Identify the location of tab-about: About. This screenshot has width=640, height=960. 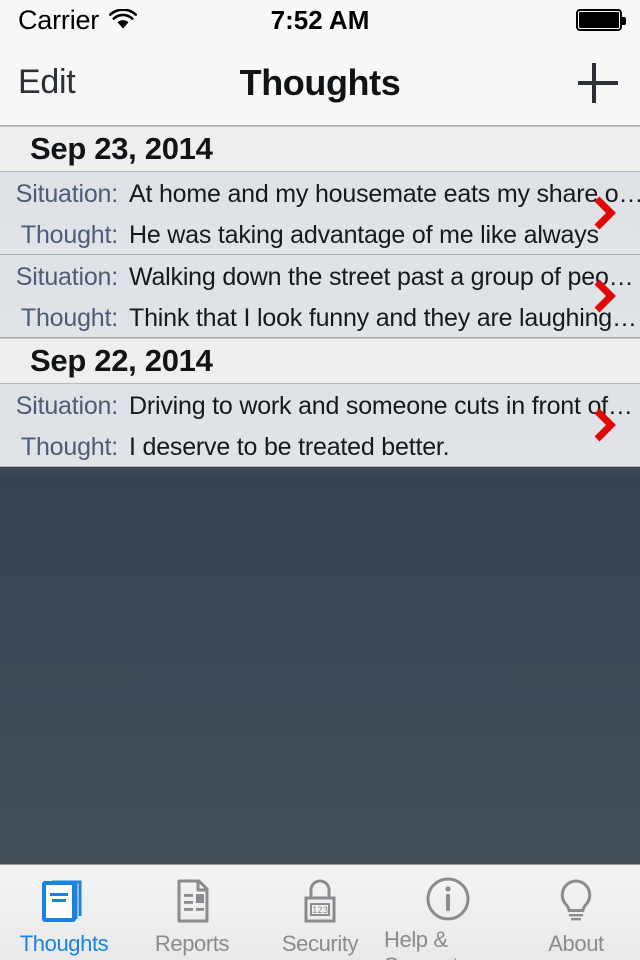
(576, 912).